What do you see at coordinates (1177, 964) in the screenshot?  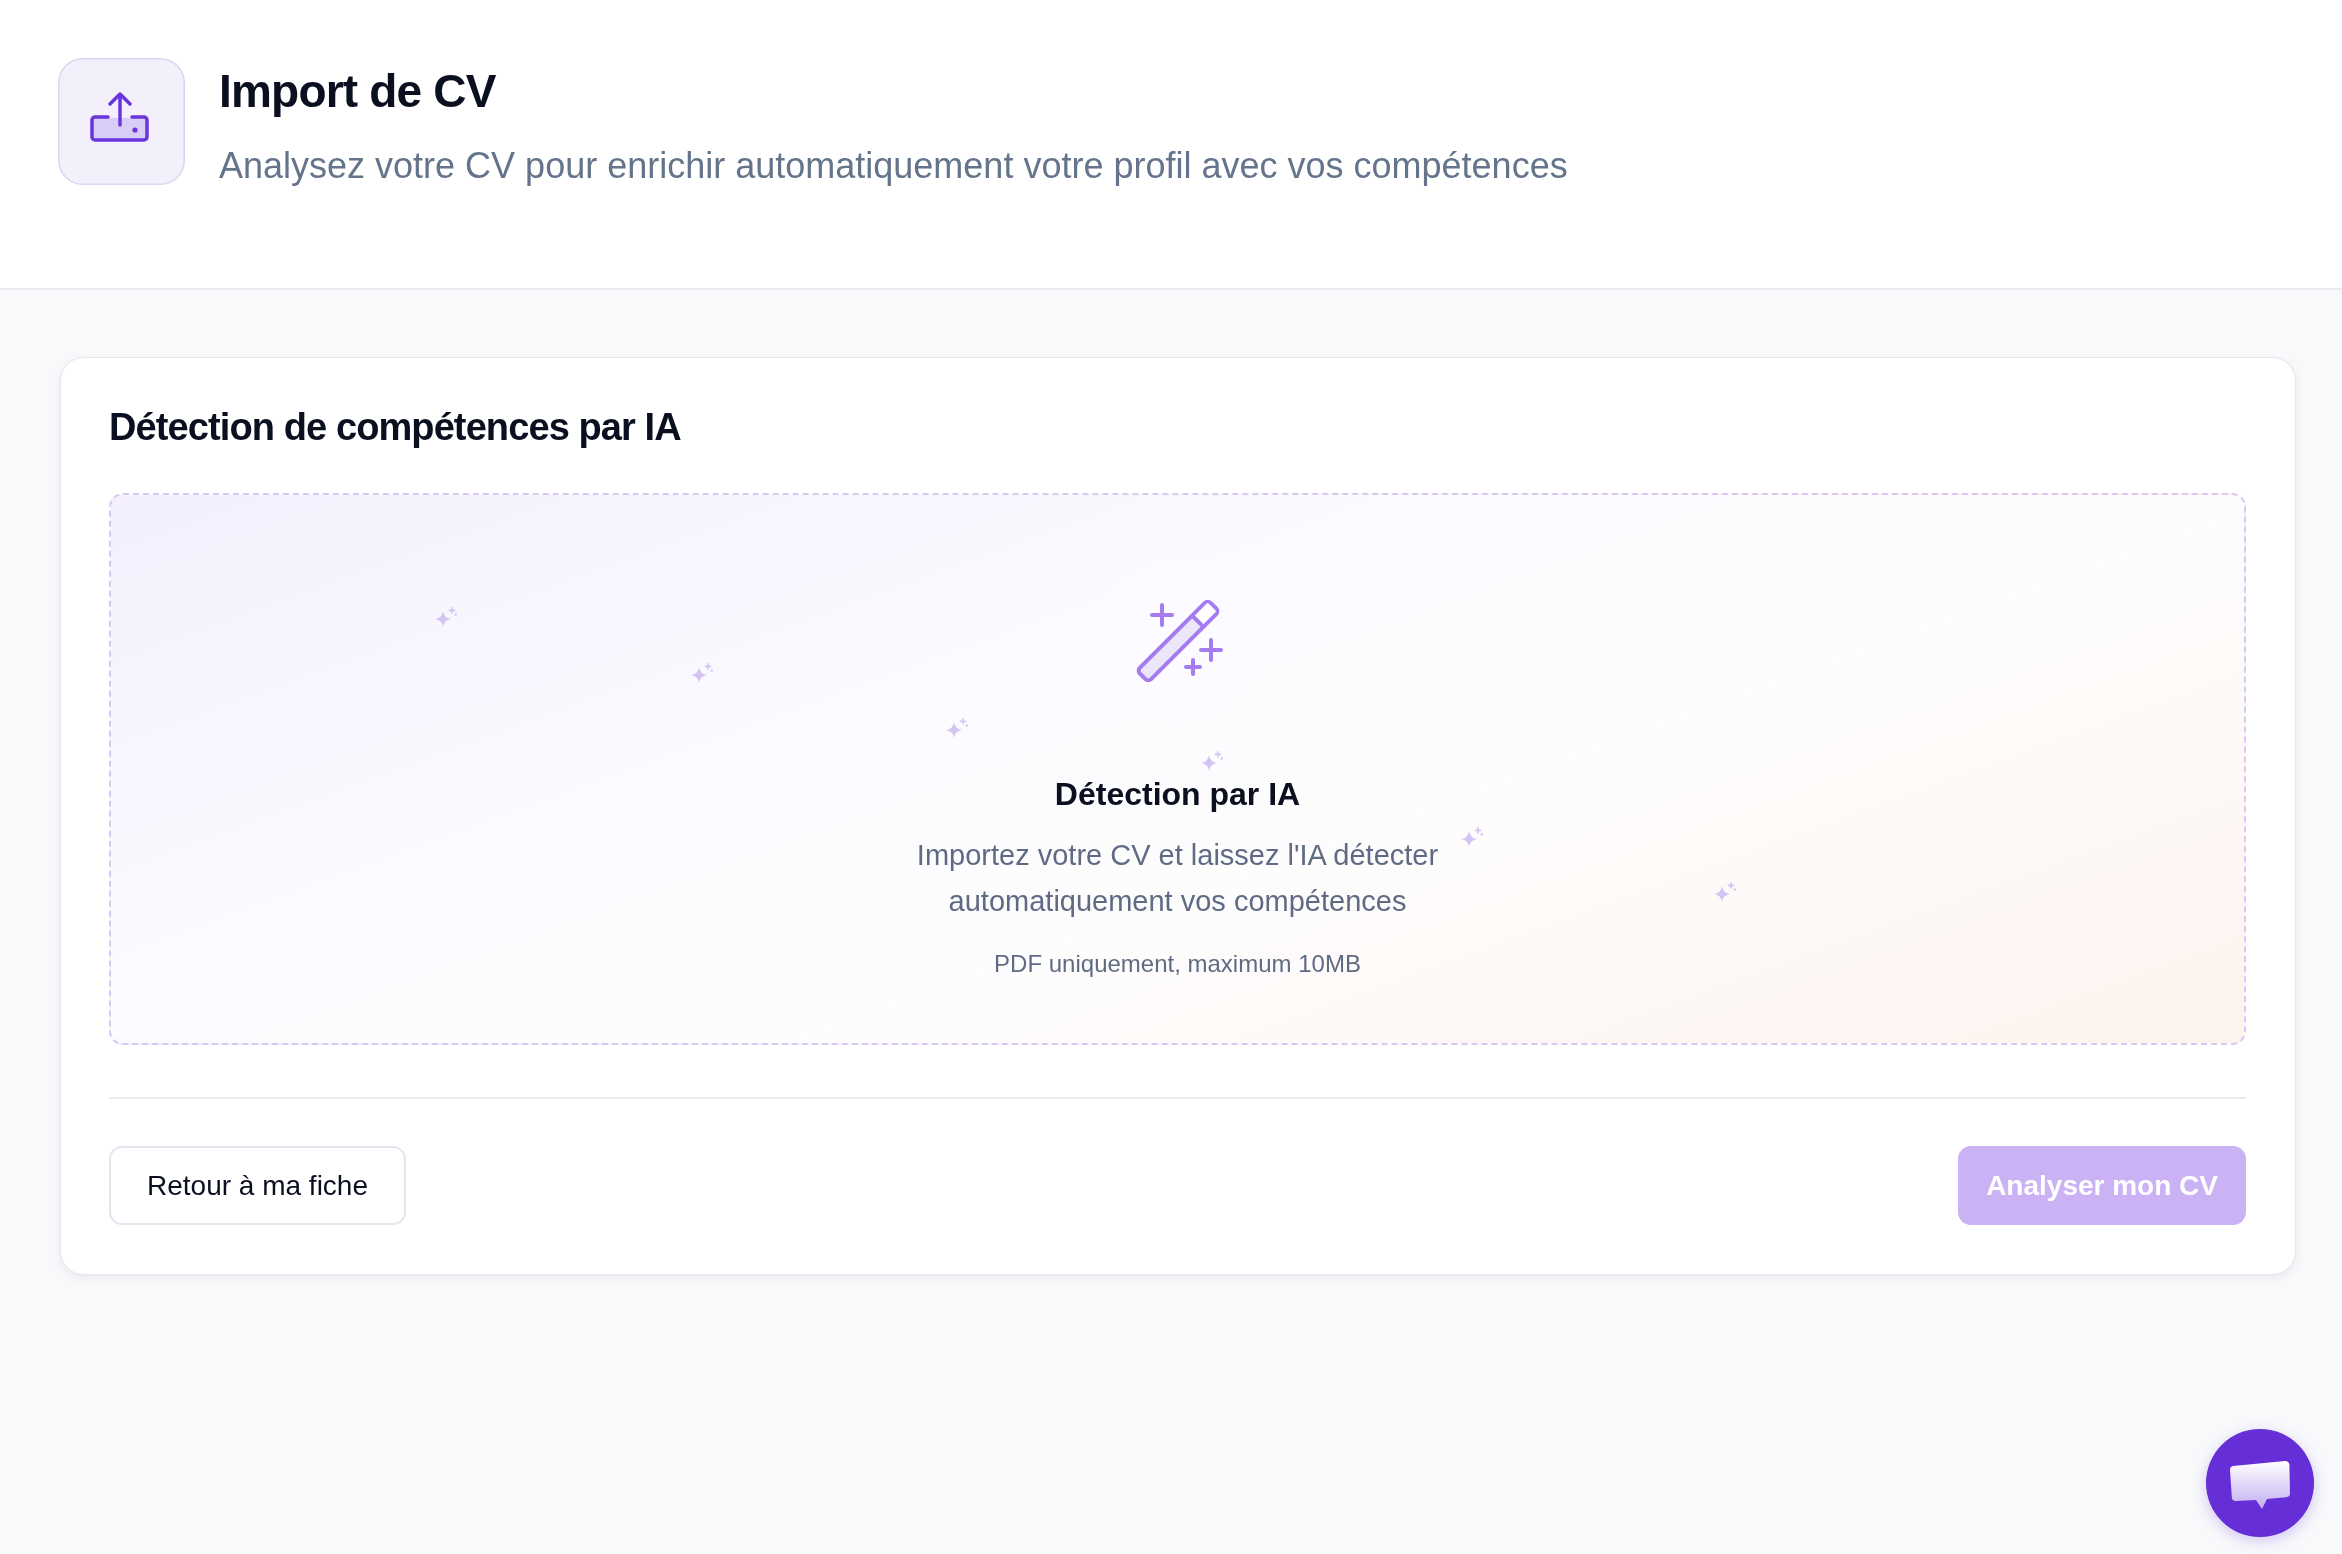 I see `file-format-hint: PDF uniquement, maximum 10MB` at bounding box center [1177, 964].